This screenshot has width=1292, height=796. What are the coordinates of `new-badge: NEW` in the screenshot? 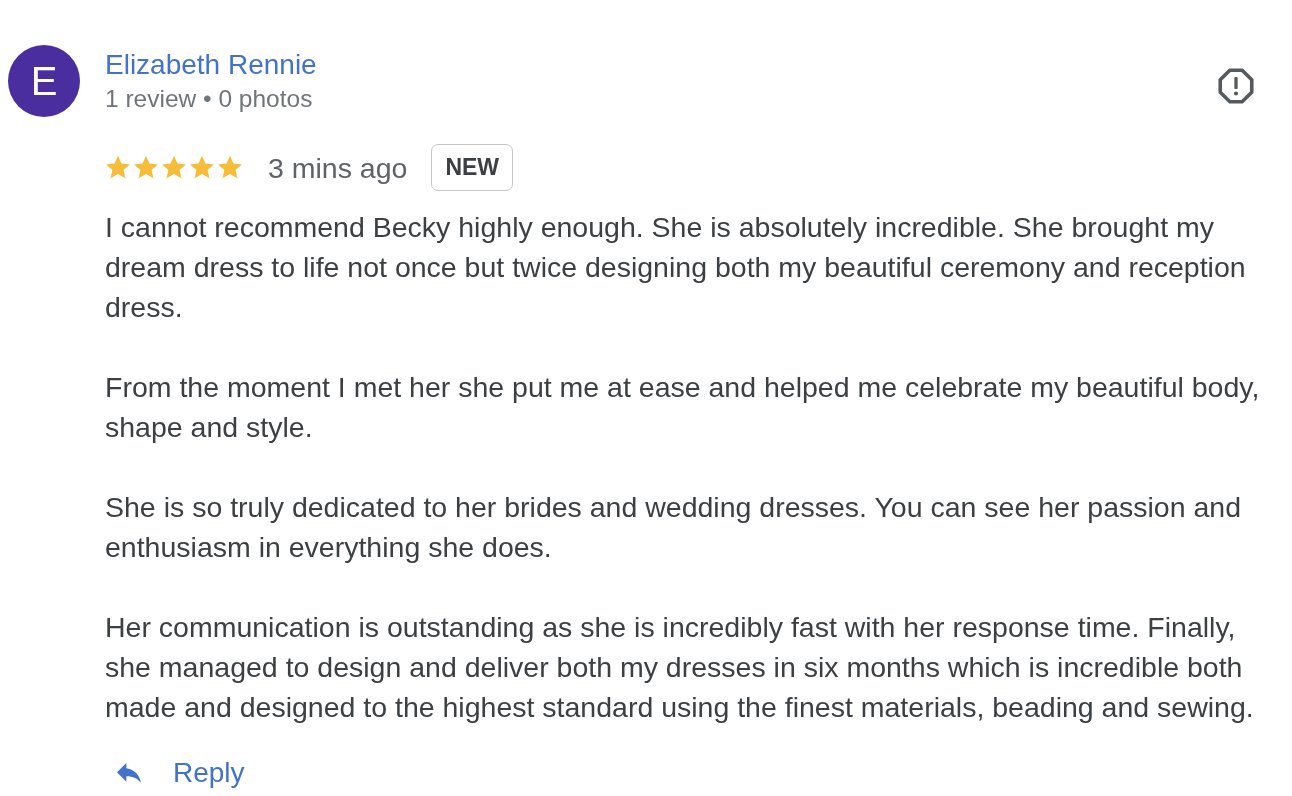 It's located at (472, 167).